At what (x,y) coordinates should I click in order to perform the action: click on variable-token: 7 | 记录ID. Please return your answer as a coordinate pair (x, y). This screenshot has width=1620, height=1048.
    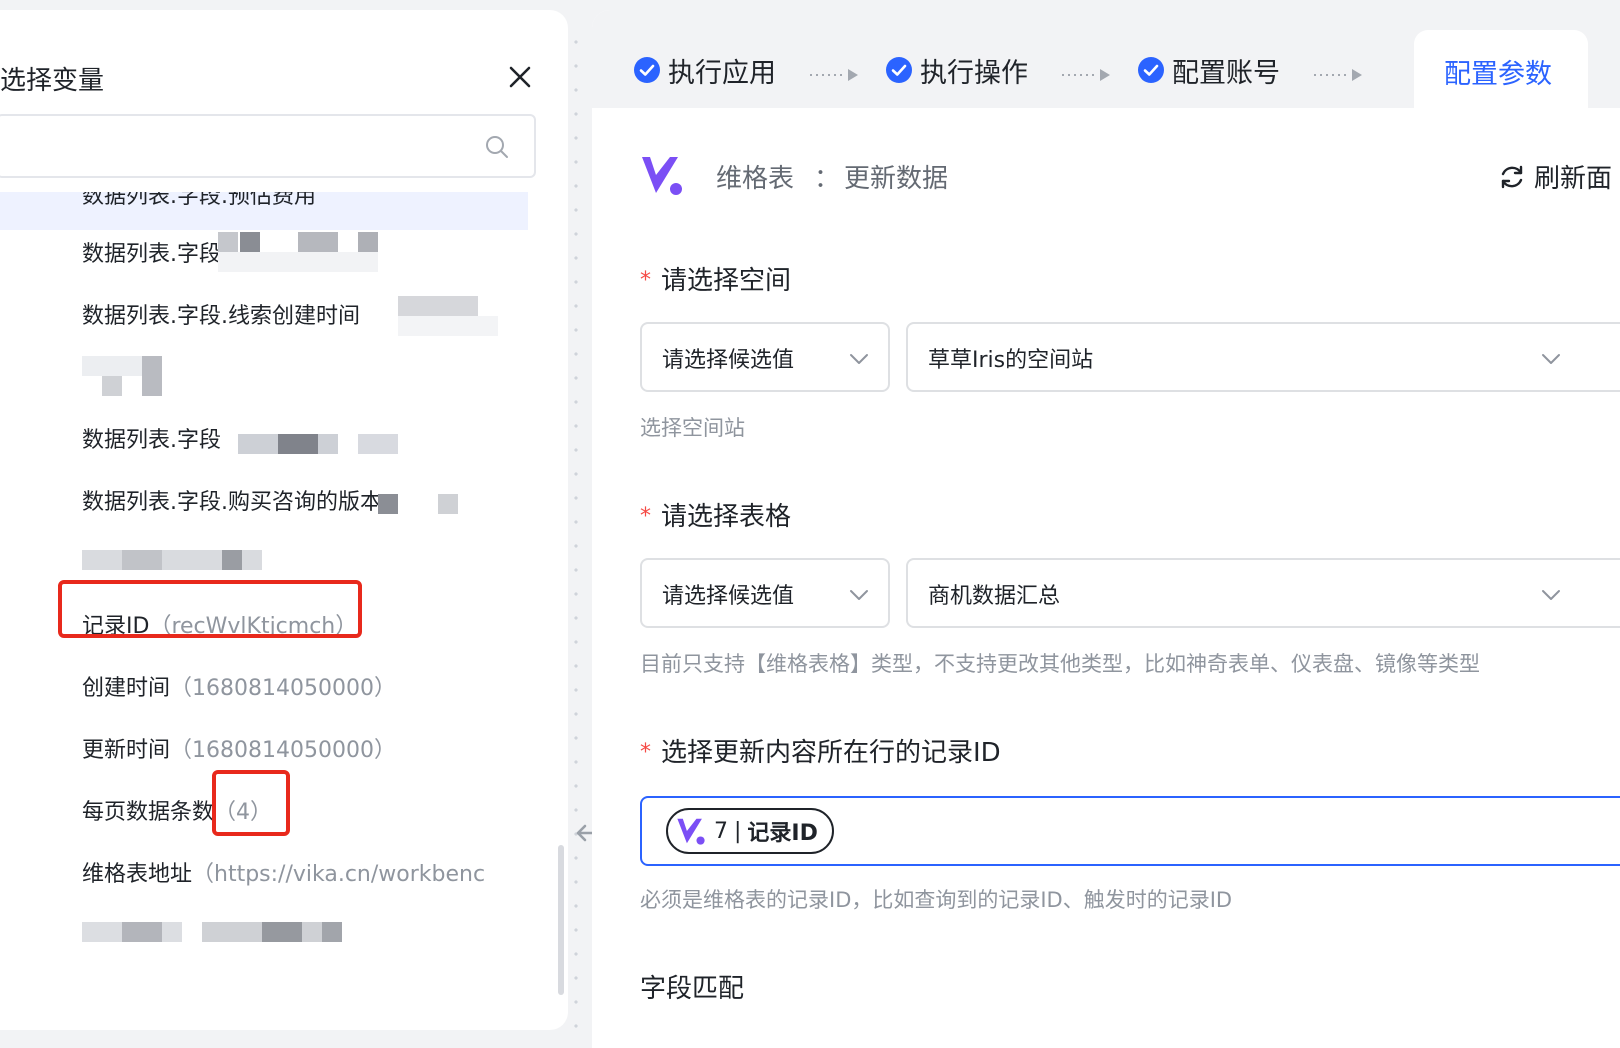
    Looking at the image, I should click on (750, 831).